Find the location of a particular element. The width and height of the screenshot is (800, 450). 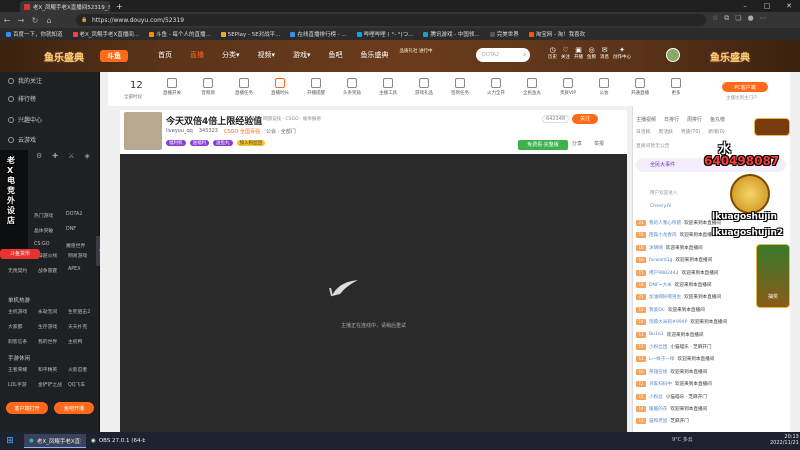

guild-notice: 公会 · 全部门 is located at coordinates (281, 131).